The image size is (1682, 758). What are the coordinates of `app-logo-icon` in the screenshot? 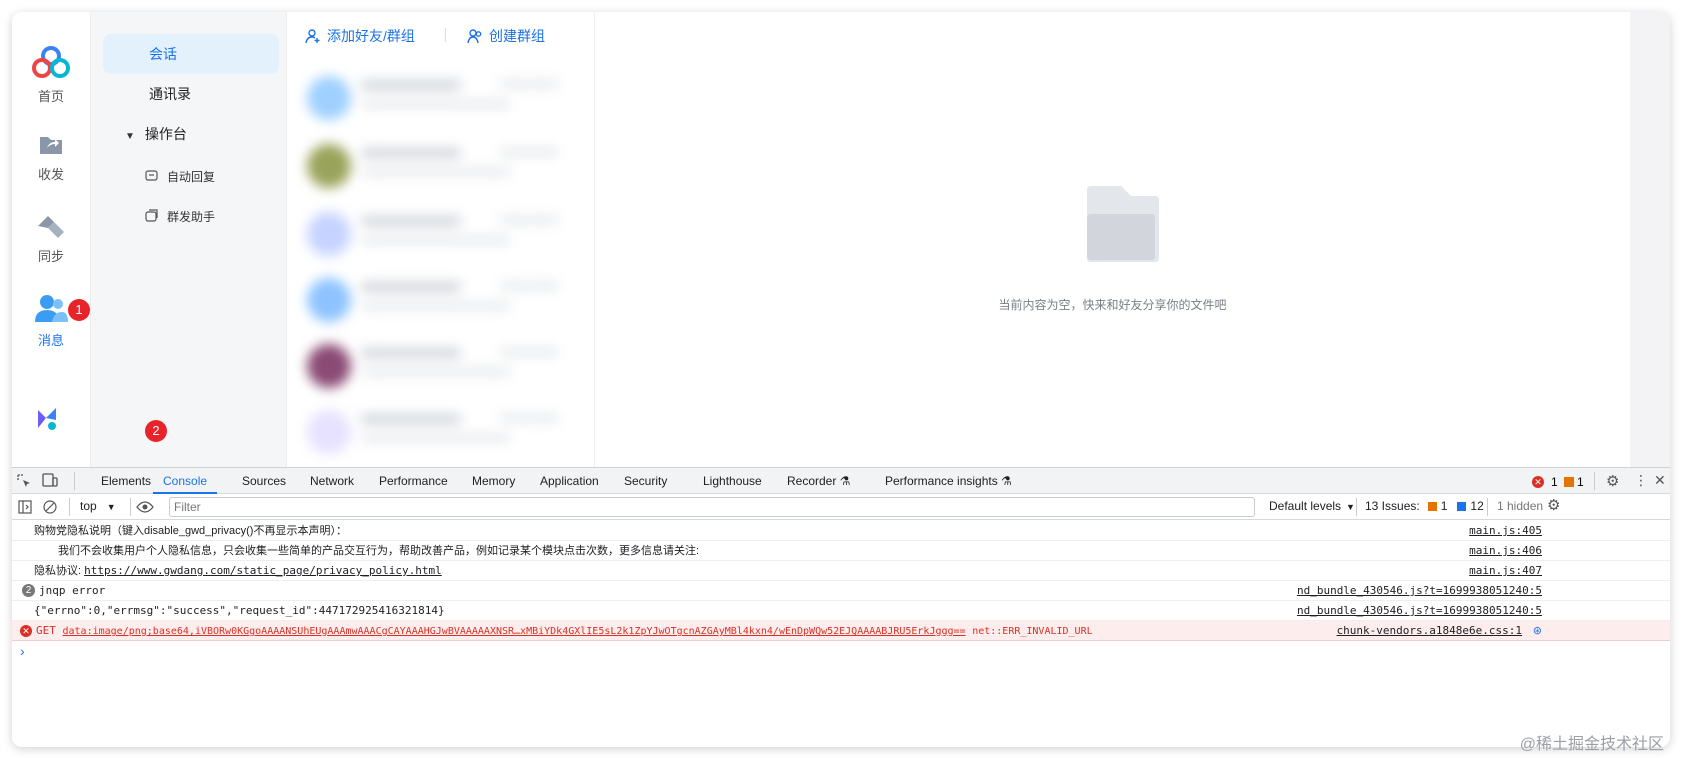 It's located at (48, 419).